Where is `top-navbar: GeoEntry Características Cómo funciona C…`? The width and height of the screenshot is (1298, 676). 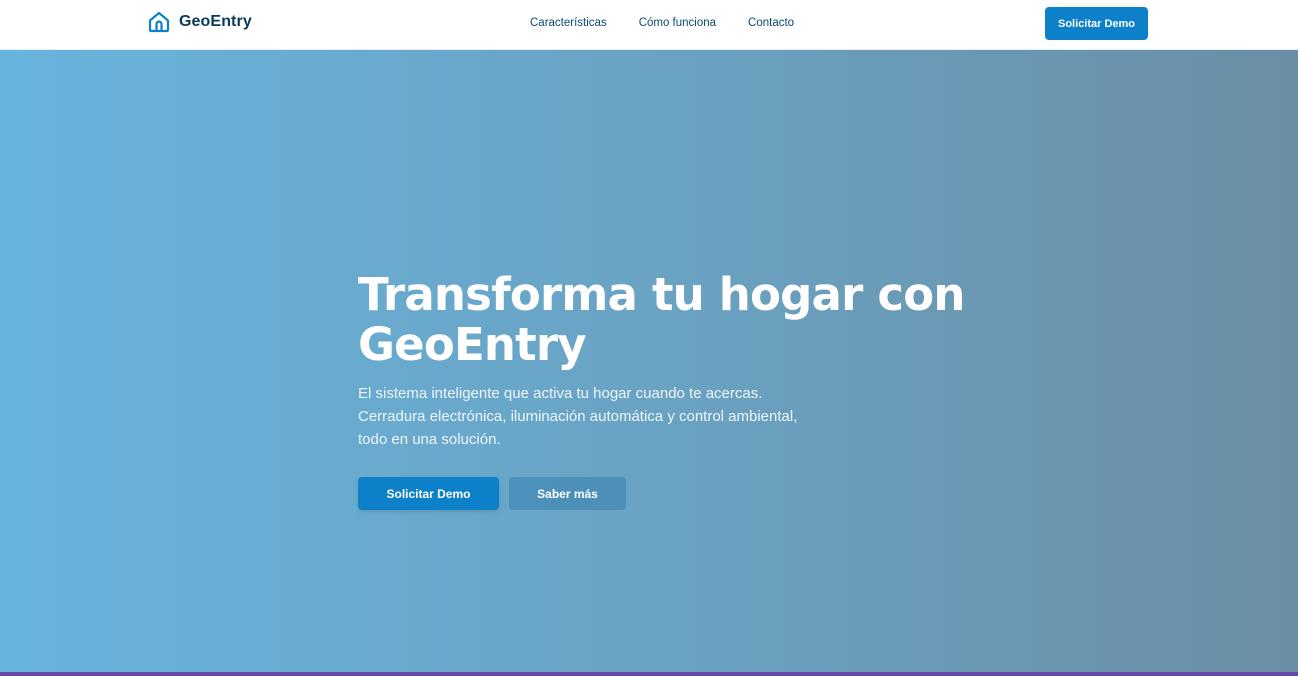 top-navbar: GeoEntry Características Cómo funciona C… is located at coordinates (649, 25).